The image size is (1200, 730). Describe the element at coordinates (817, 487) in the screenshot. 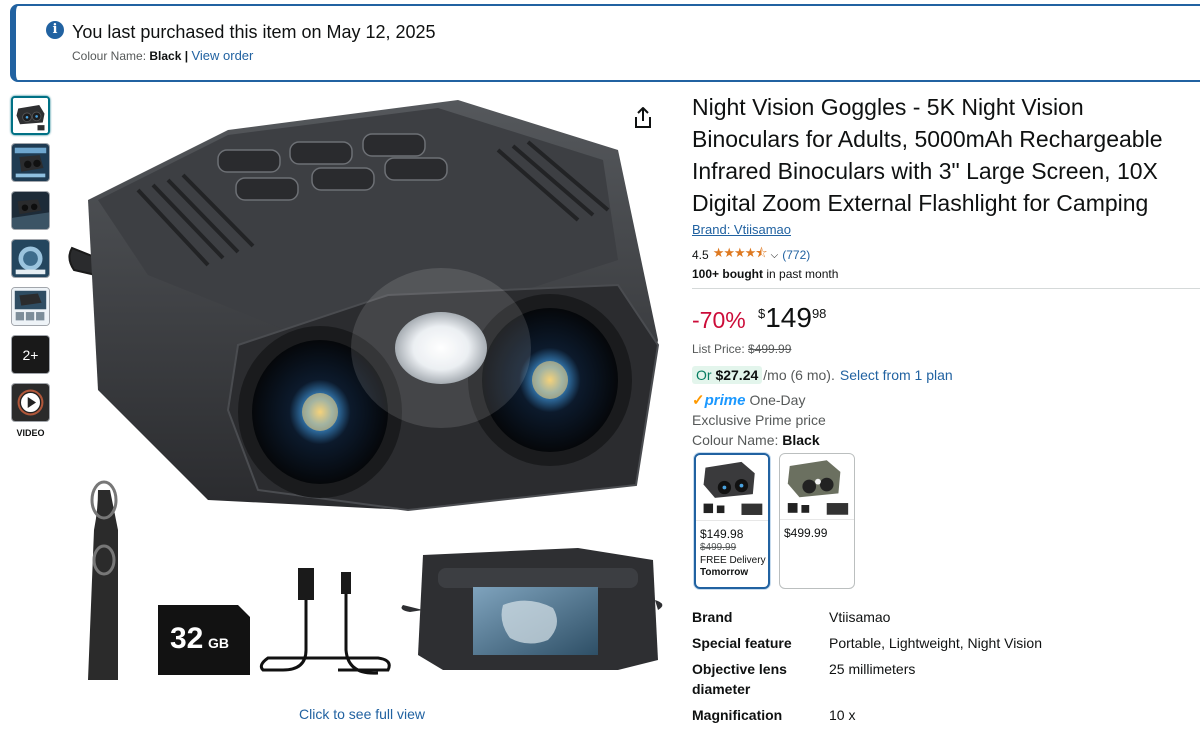

I see `swatch-green-image` at that location.